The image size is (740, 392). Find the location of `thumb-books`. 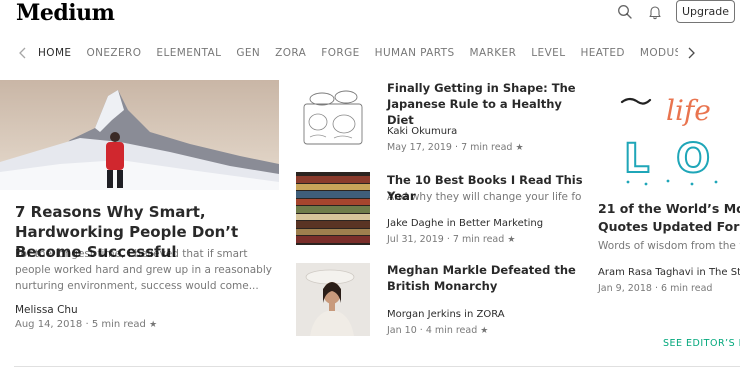

thumb-books is located at coordinates (333, 208).